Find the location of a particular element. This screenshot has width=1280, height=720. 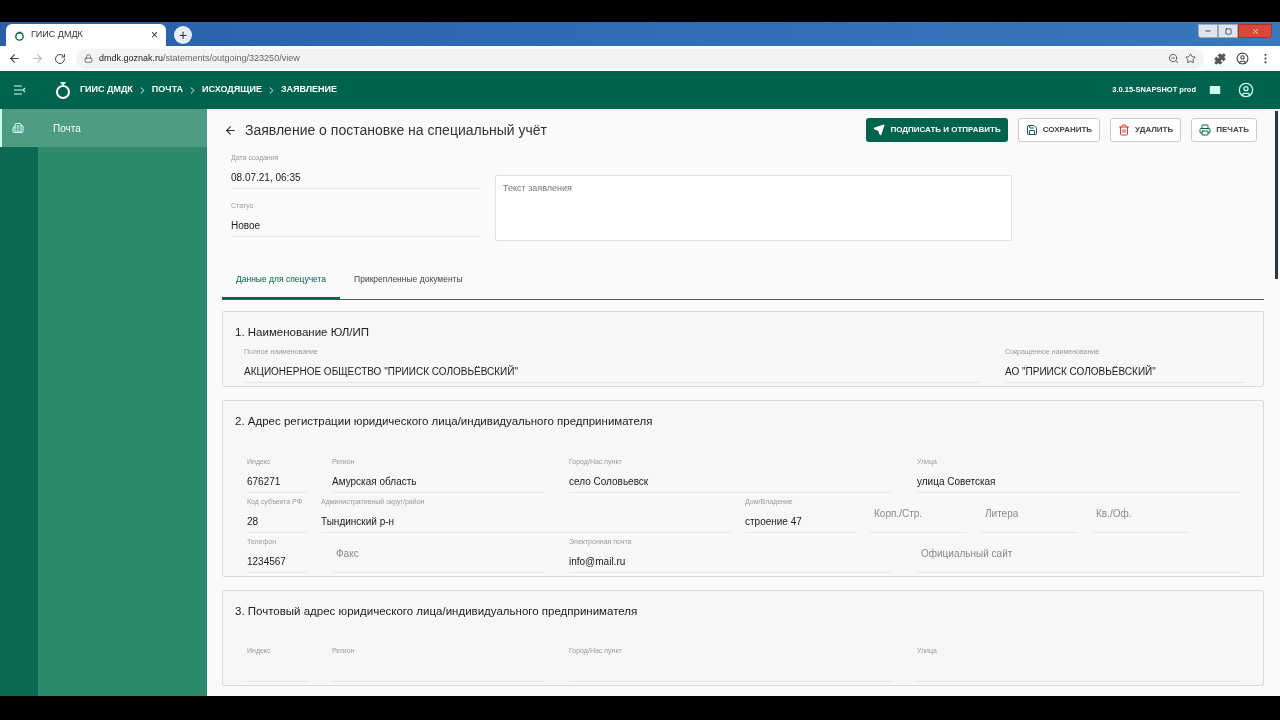

section-title: 2. Адрес регистрации юридического лица/индивидуального предпринимателя is located at coordinates (444, 422).